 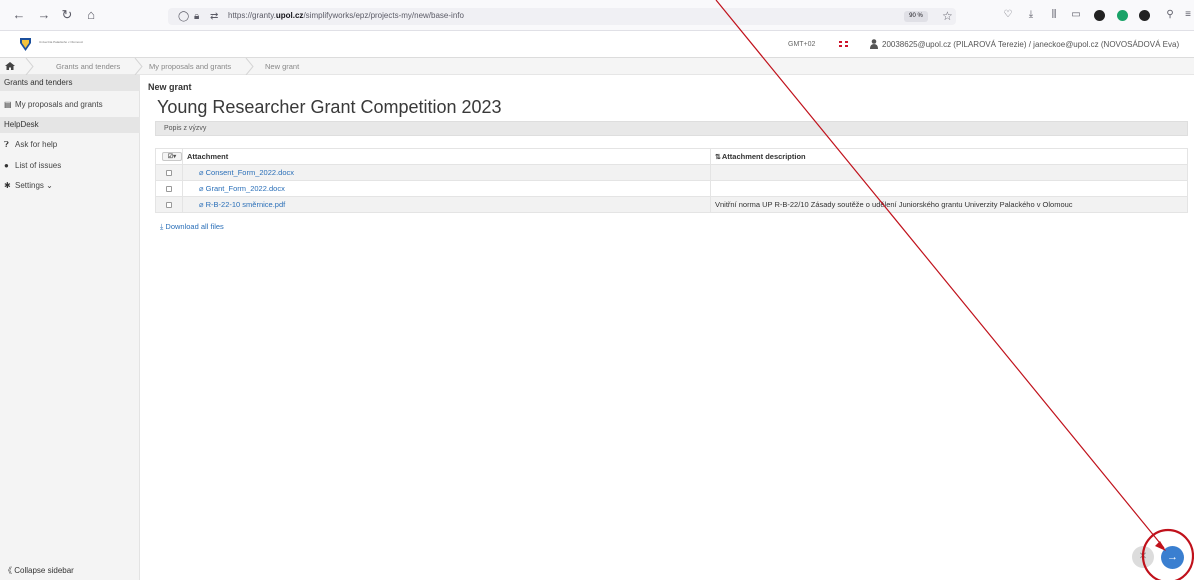 I want to click on document-icon: ▤, so click(x=8, y=104).